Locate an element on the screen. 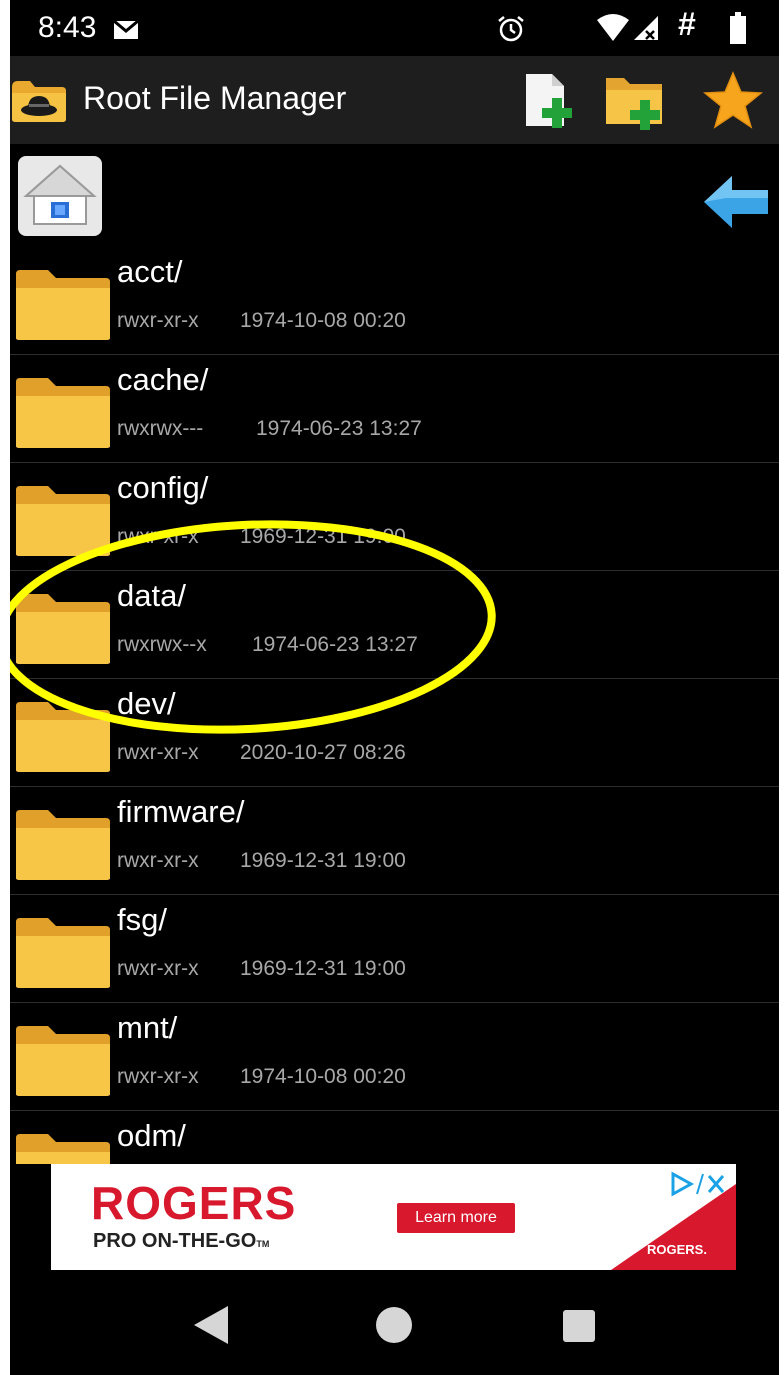 This screenshot has height=1375, width=784. file-name: data/ is located at coordinates (151, 595).